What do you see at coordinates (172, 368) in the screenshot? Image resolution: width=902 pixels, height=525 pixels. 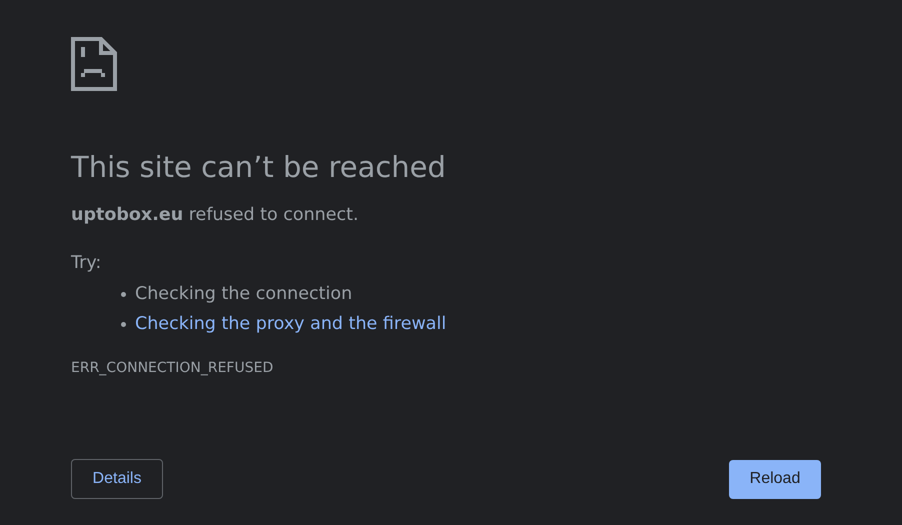 I see `error-code: ERR_CONNECTION_REFUSED` at bounding box center [172, 368].